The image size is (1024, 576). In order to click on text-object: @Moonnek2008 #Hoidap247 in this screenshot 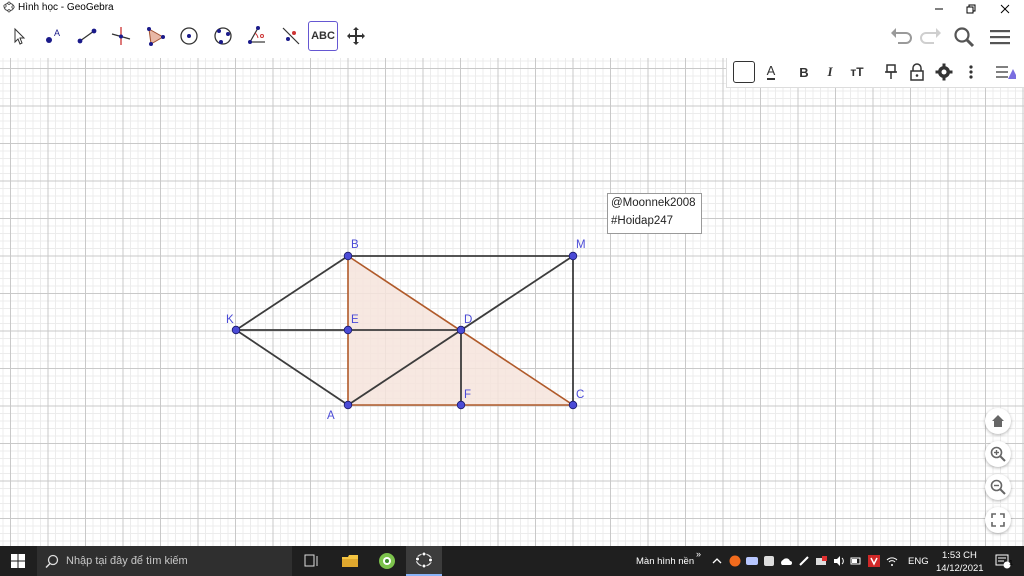, I will do `click(654, 213)`.